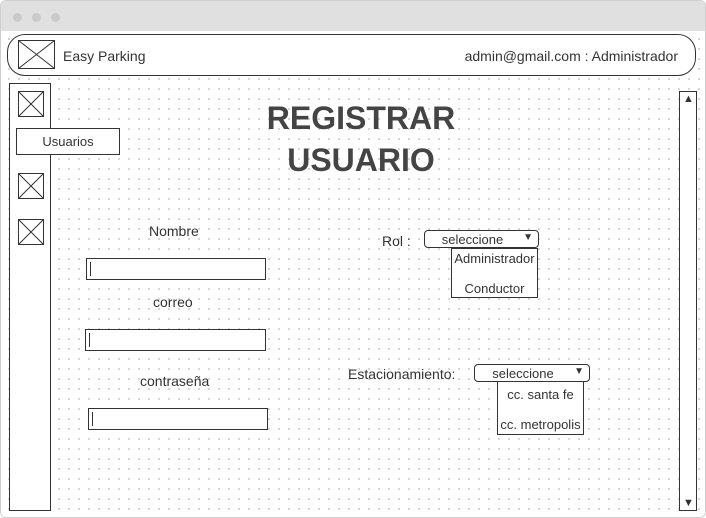 This screenshot has width=706, height=518. I want to click on estacionamiento-options-list: cc. santa fe cc. metropolis, so click(540, 408).